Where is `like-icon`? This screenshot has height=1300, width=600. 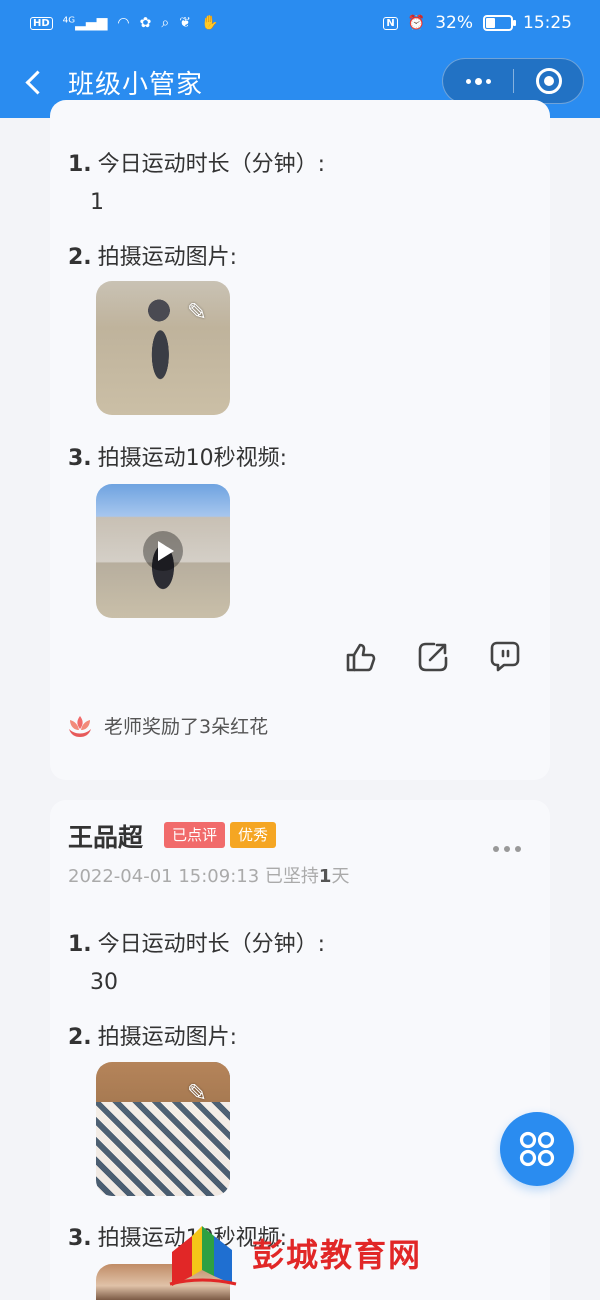 like-icon is located at coordinates (361, 657).